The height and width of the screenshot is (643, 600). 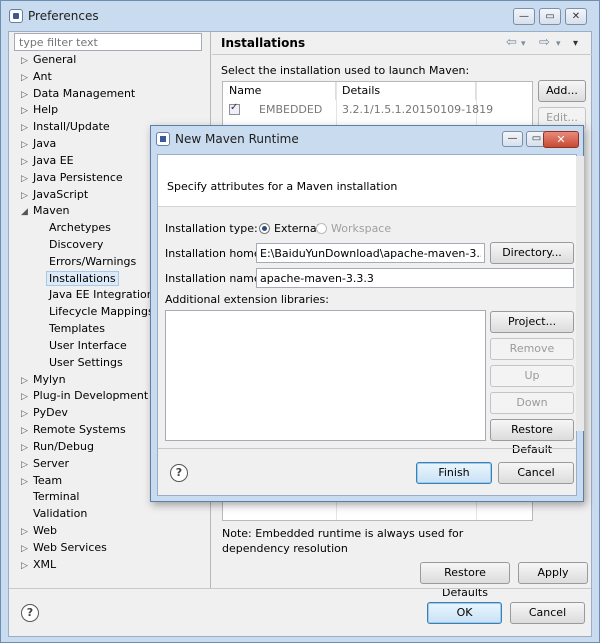 What do you see at coordinates (553, 573) in the screenshot?
I see `apply-button: Apply` at bounding box center [553, 573].